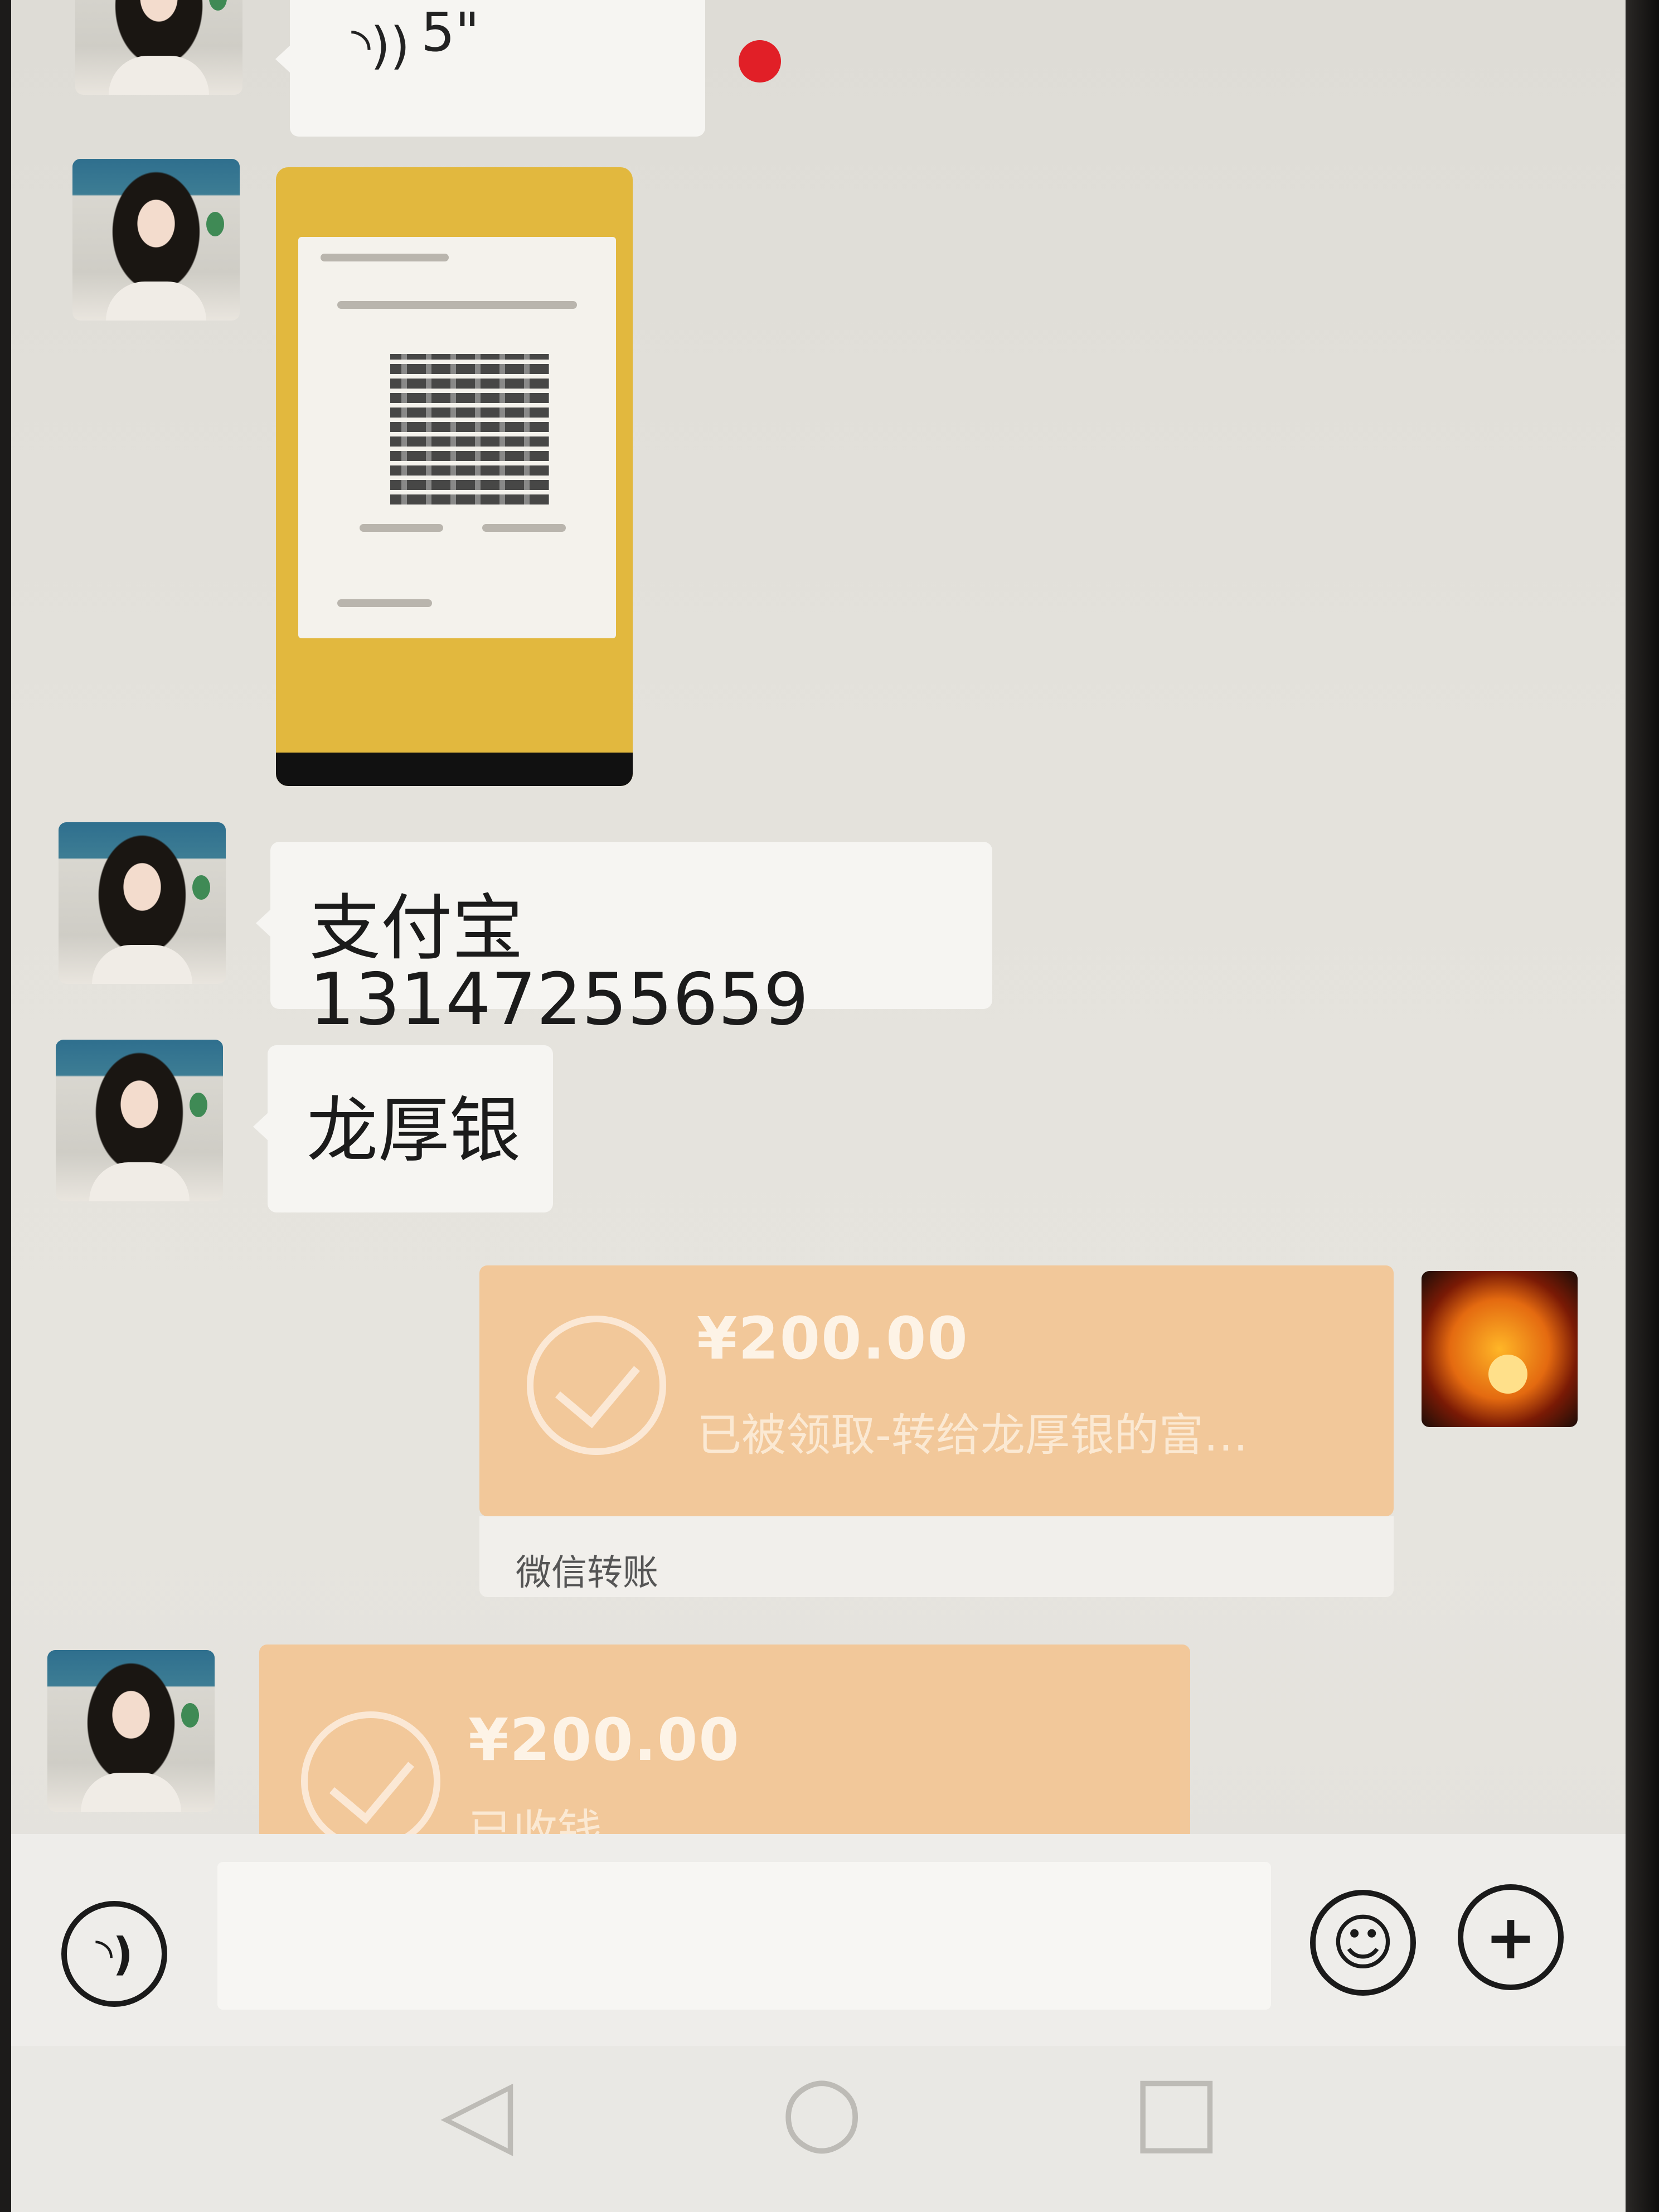 This screenshot has height=2212, width=1659. Describe the element at coordinates (414, 1130) in the screenshot. I see `name-text: 龙厚银` at that location.